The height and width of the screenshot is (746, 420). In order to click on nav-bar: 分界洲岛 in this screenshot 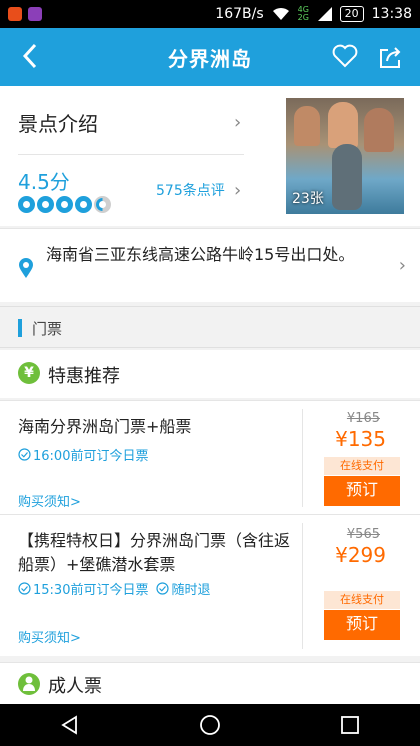, I will do `click(210, 57)`.